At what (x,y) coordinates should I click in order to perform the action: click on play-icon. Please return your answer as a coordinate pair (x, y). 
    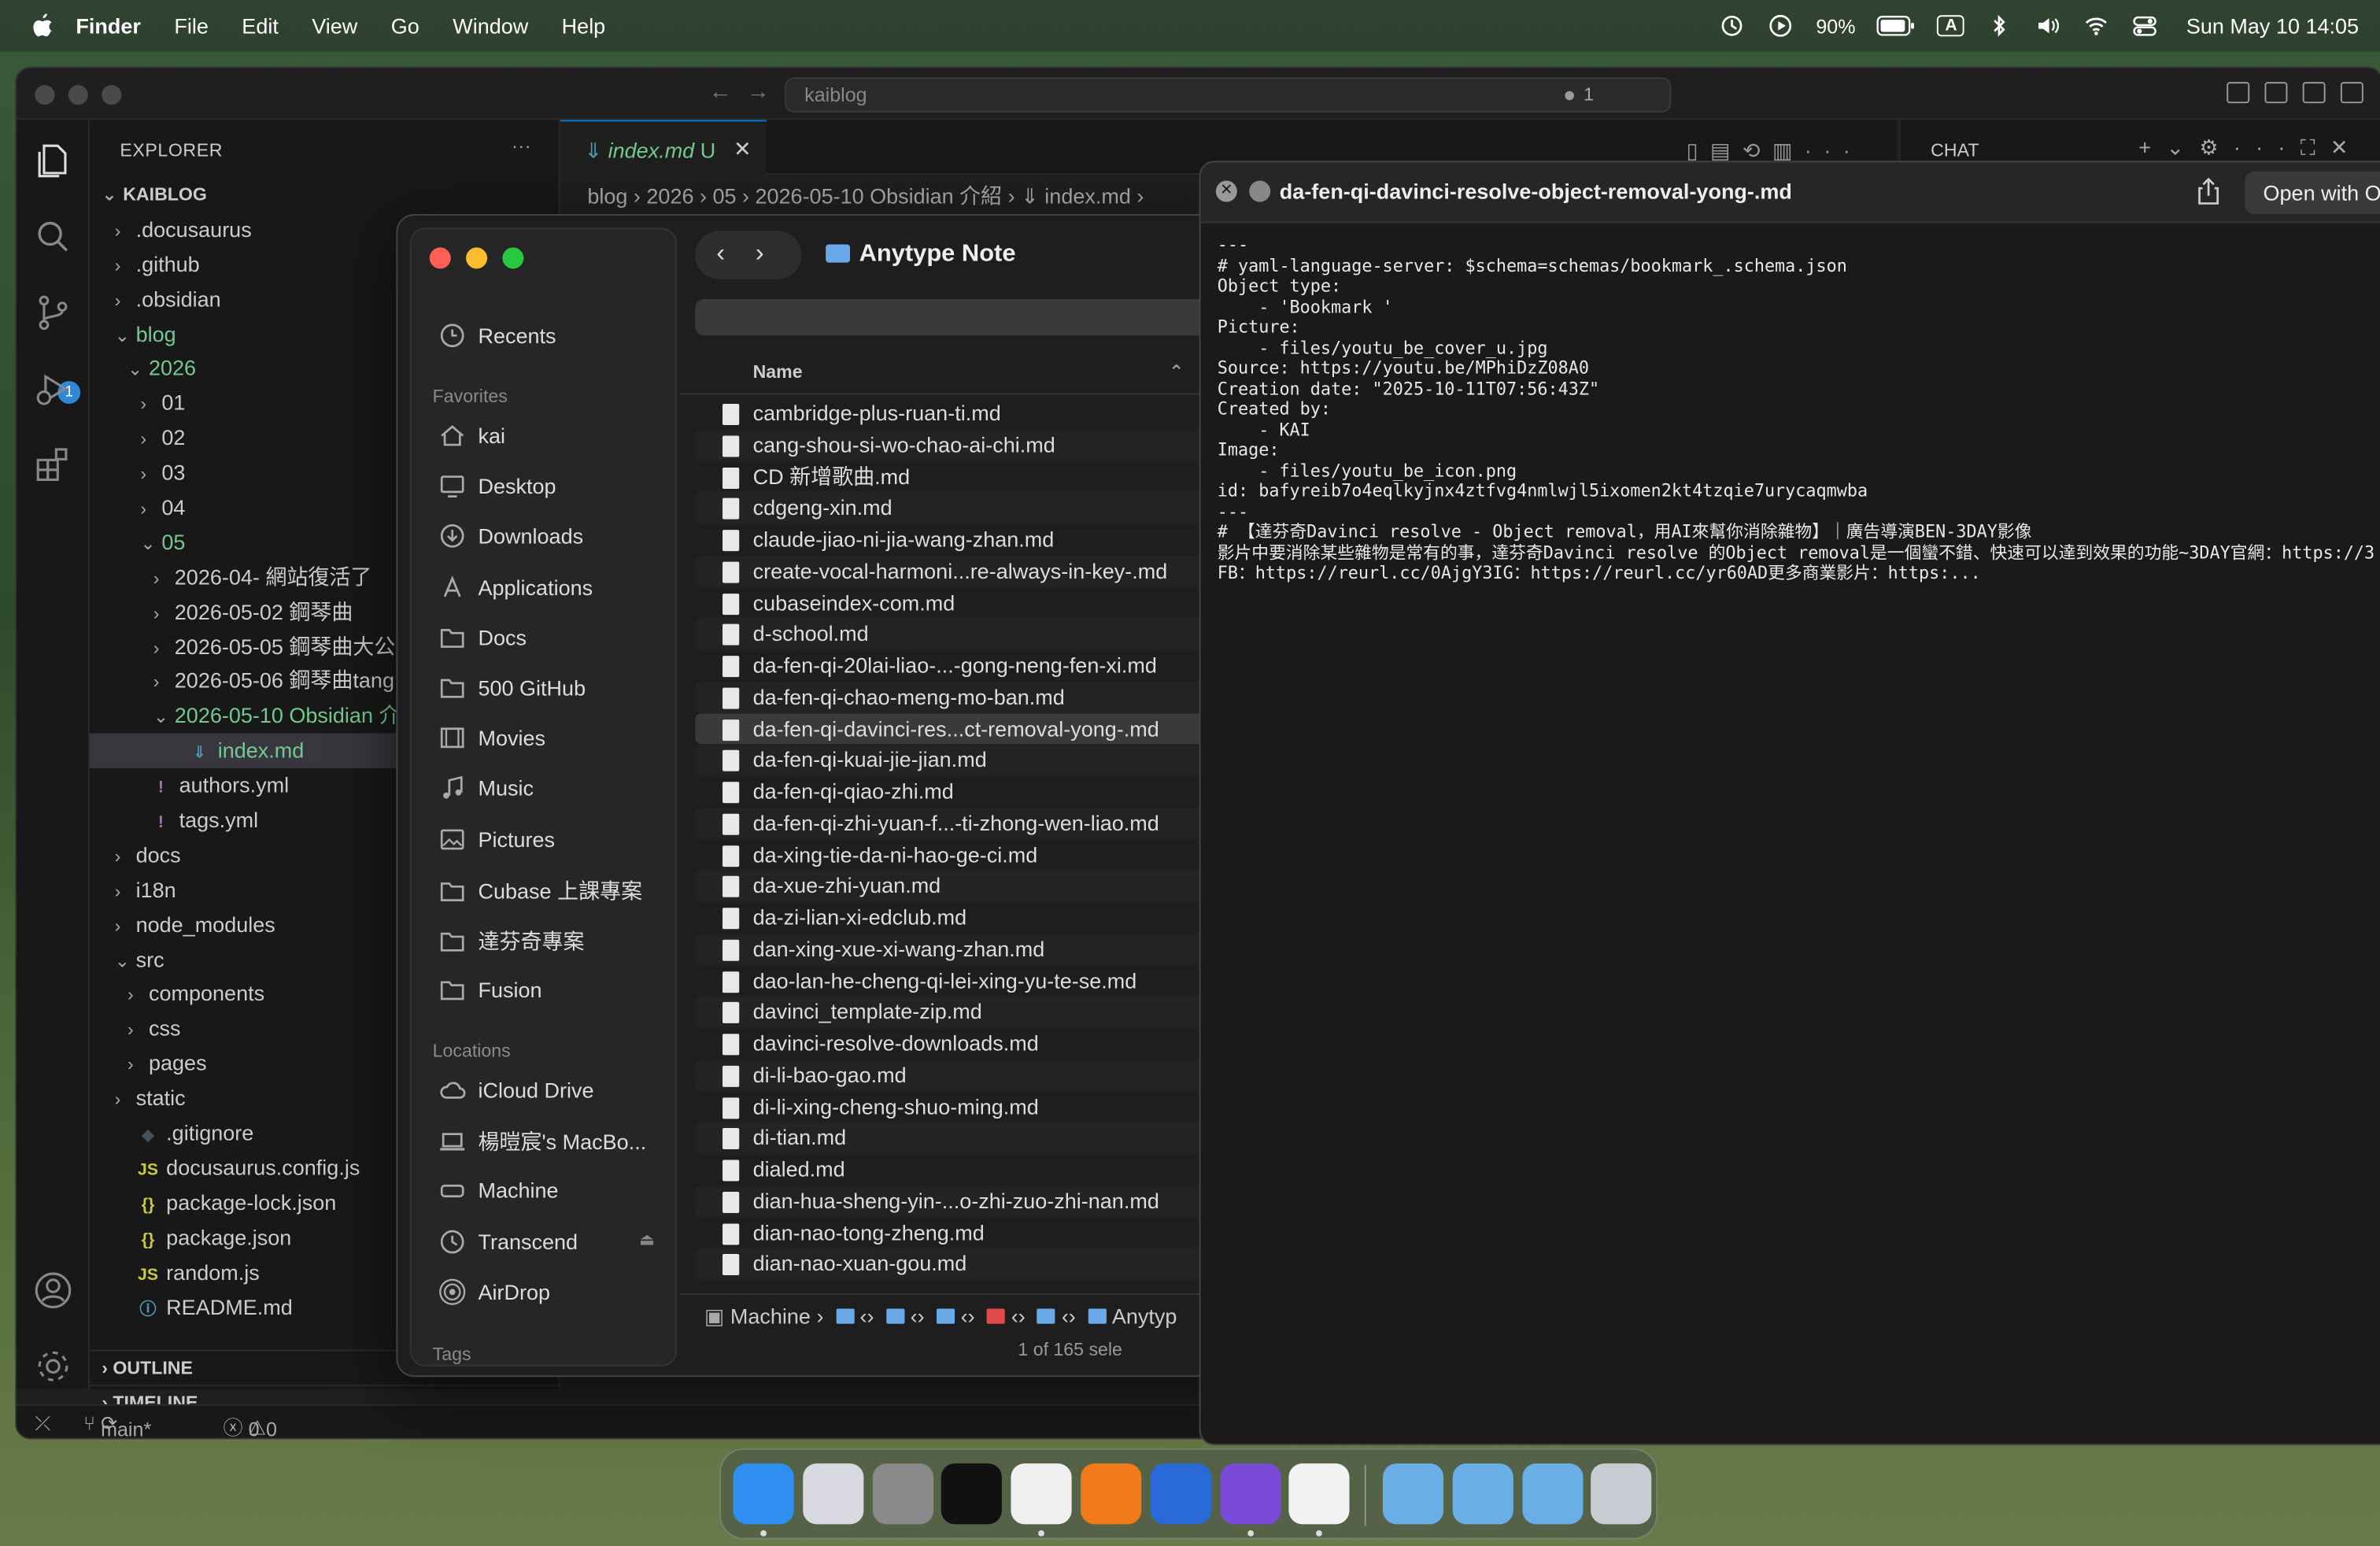
    Looking at the image, I should click on (1781, 26).